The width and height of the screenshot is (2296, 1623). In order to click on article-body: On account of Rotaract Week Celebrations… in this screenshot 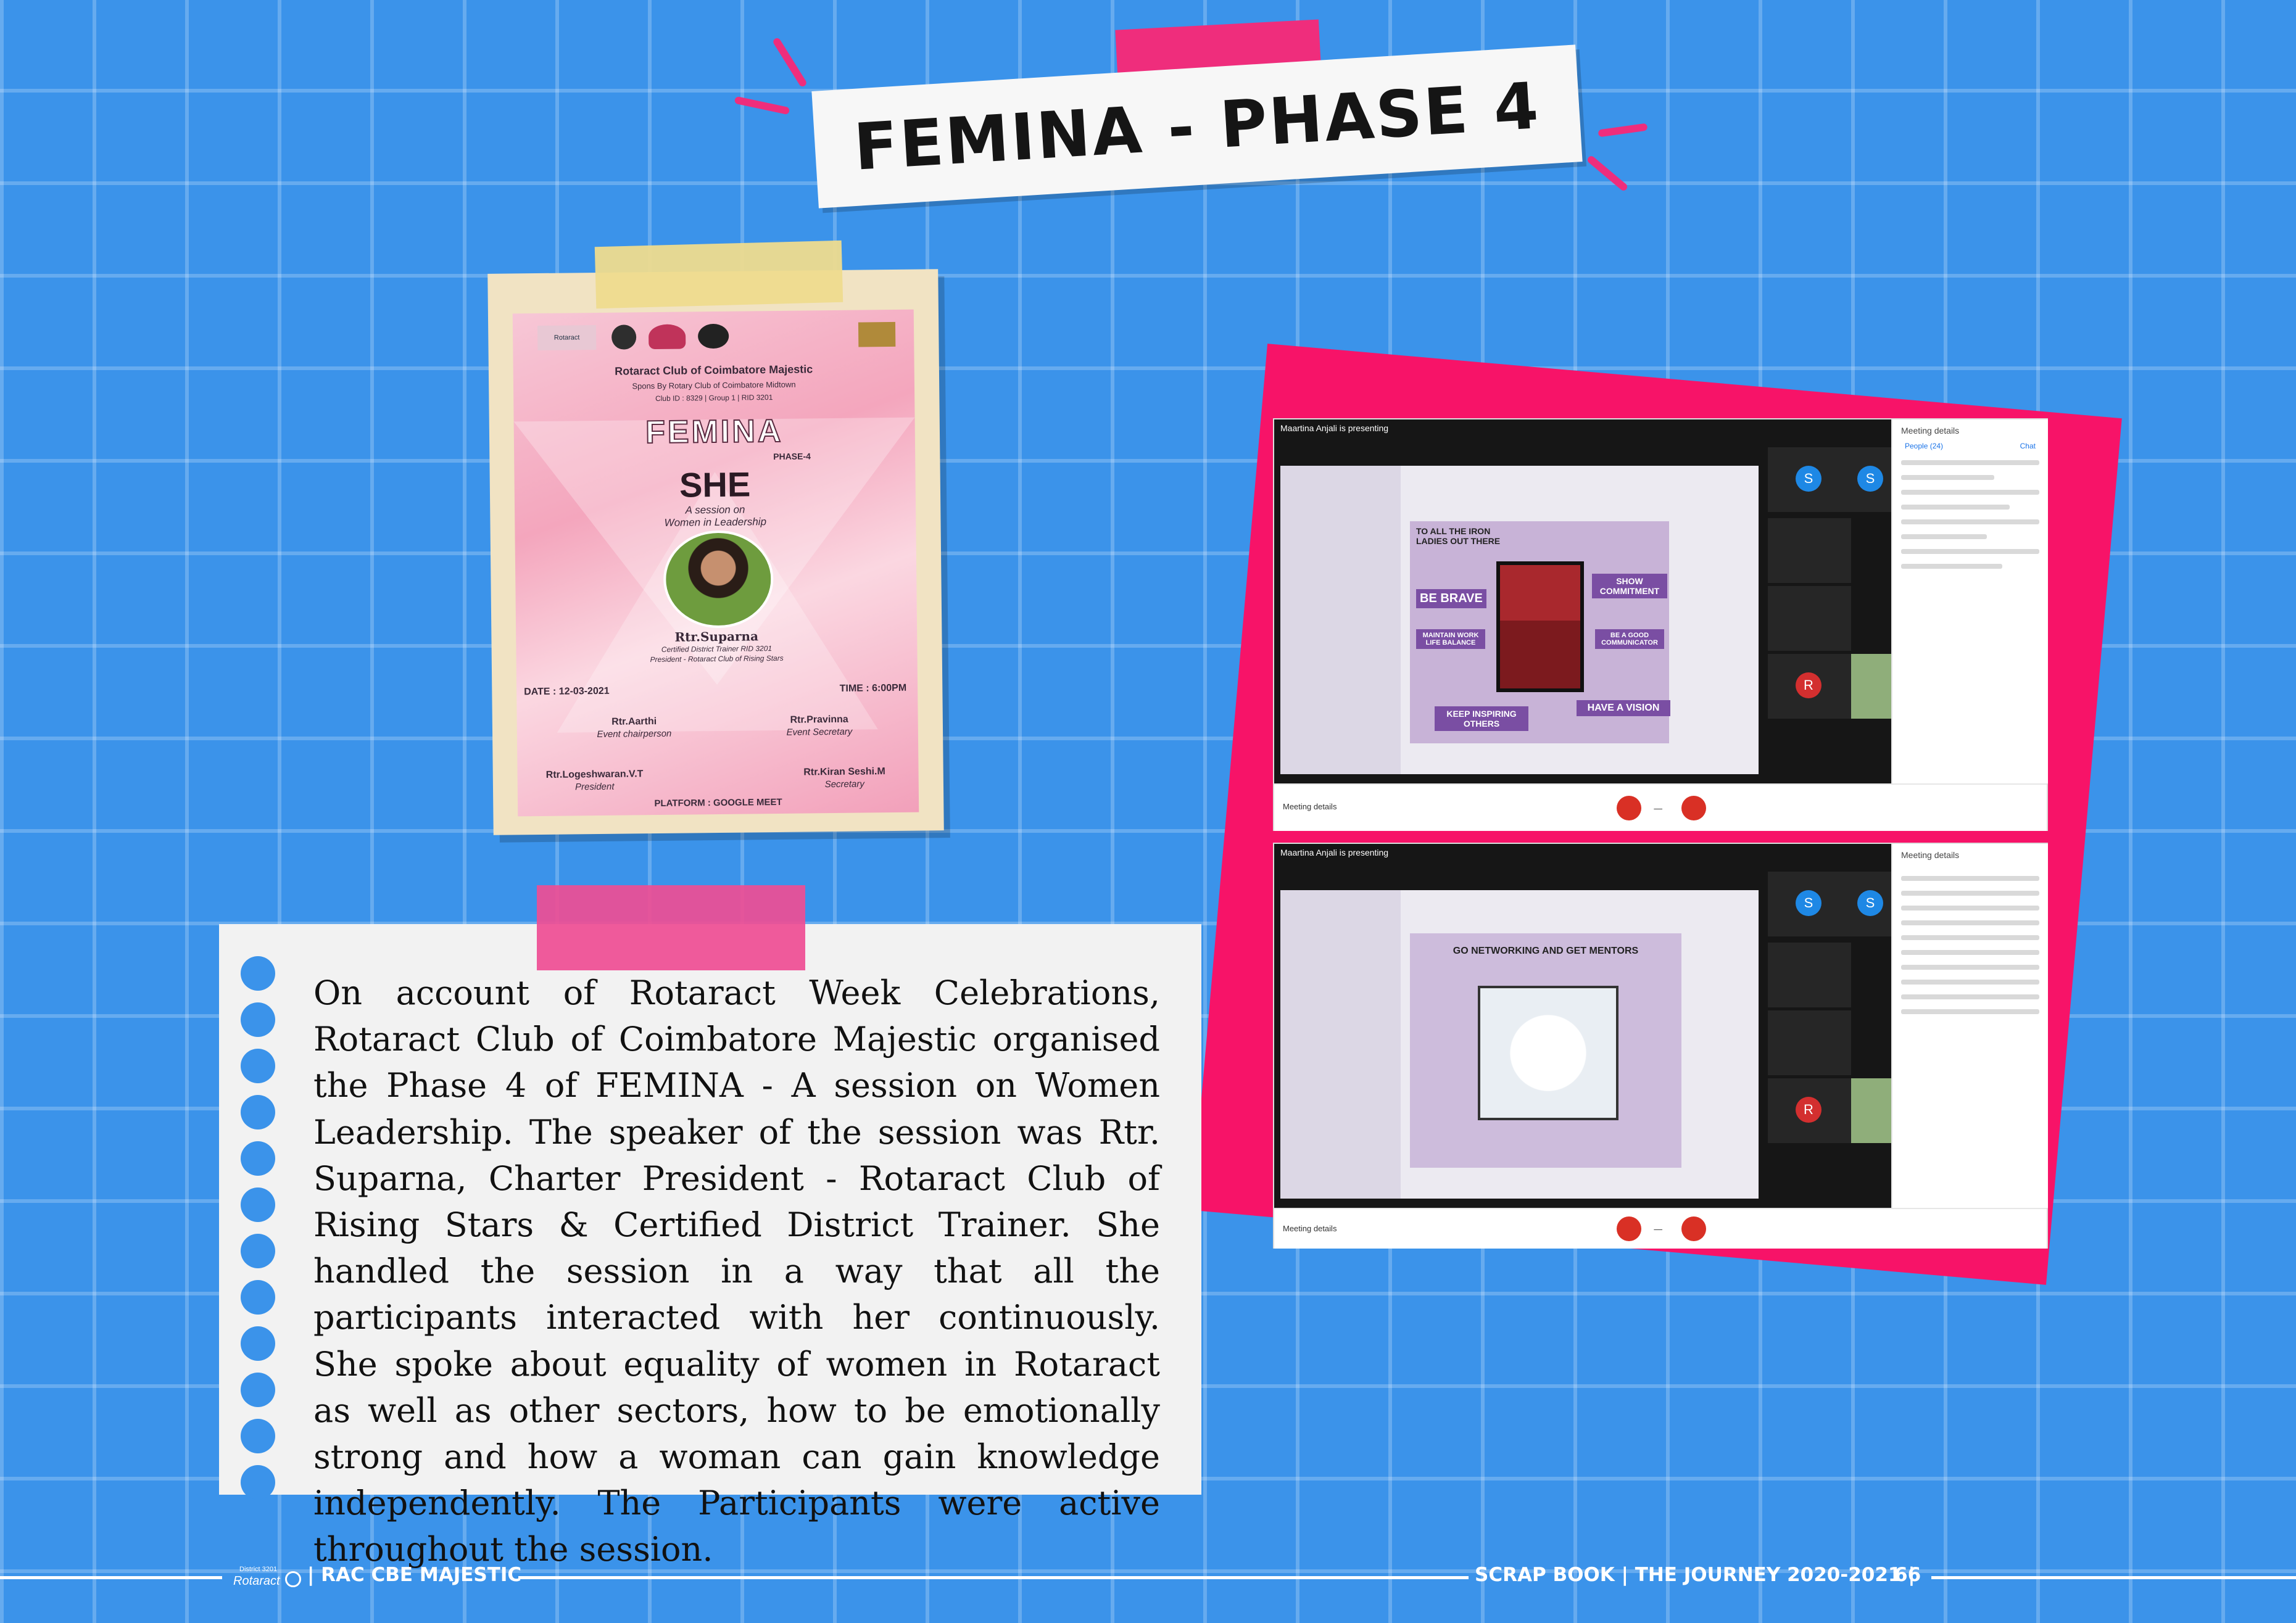, I will do `click(736, 1271)`.